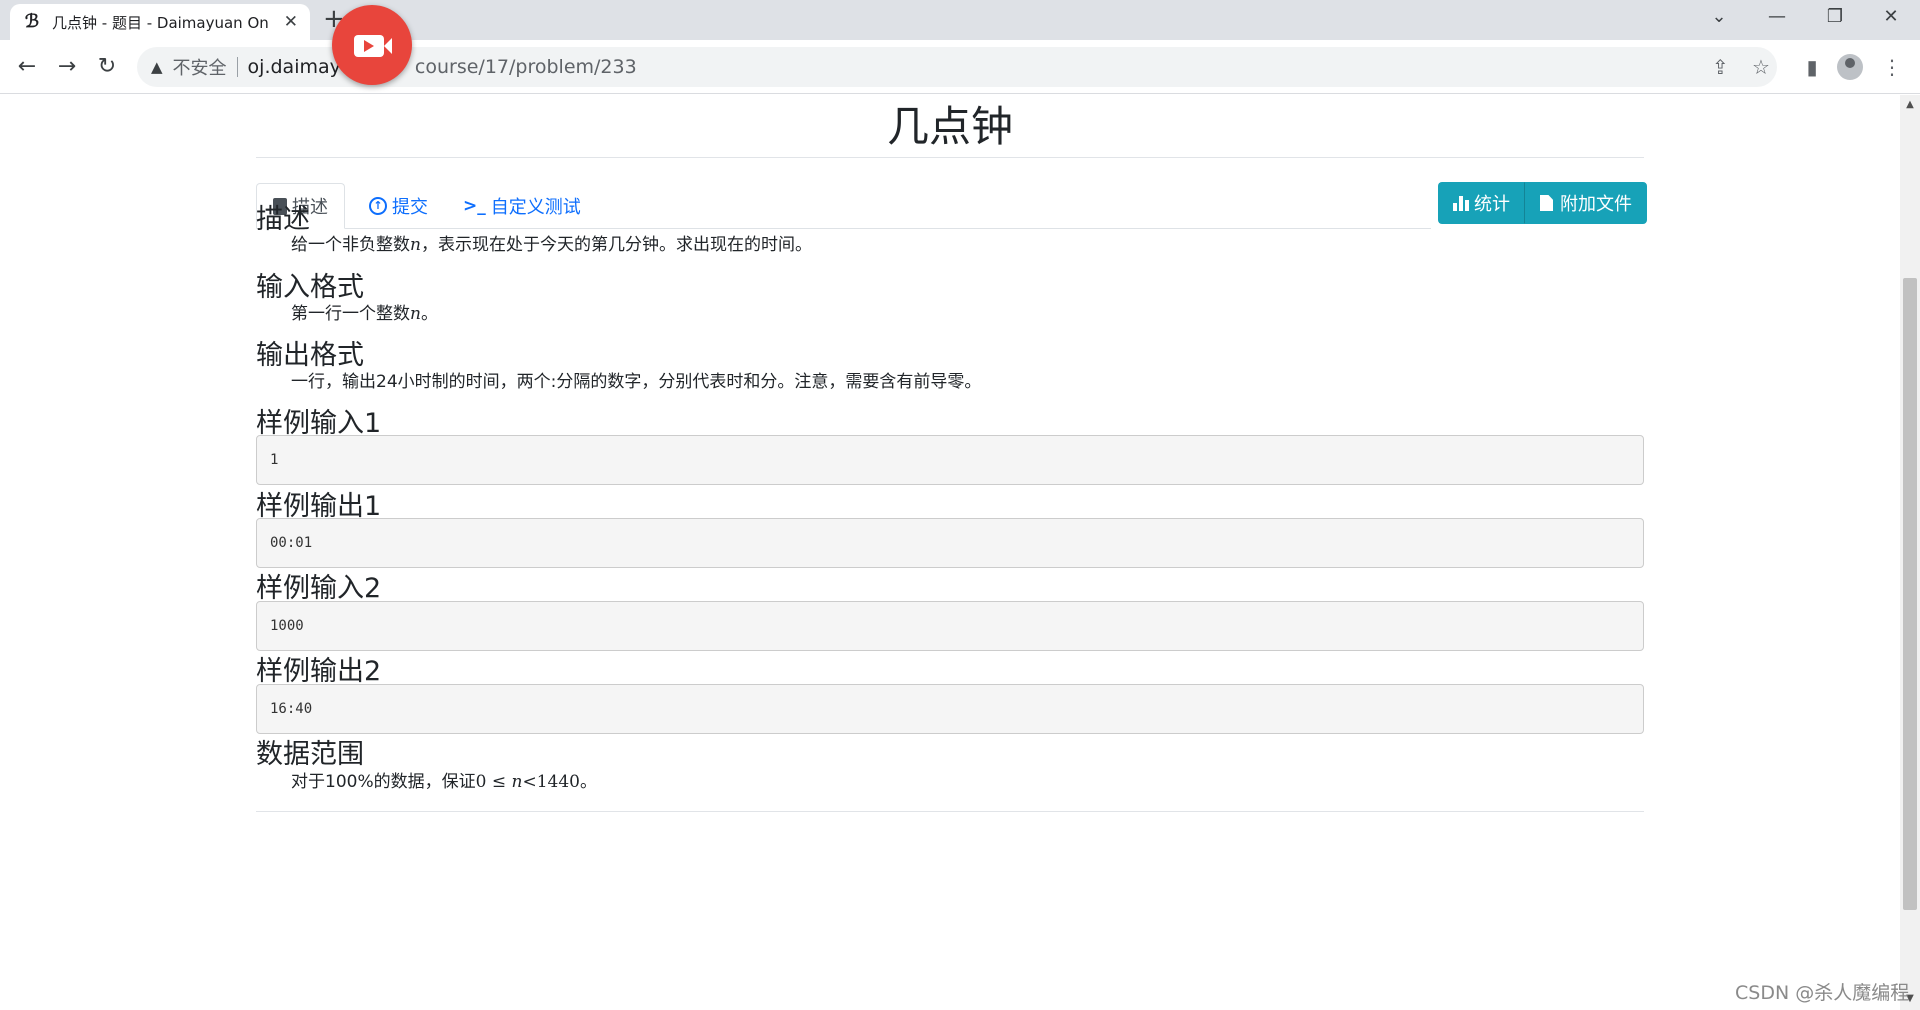 This screenshot has height=1010, width=1920. Describe the element at coordinates (157, 67) in the screenshot. I see `warning-icon: ▲` at that location.